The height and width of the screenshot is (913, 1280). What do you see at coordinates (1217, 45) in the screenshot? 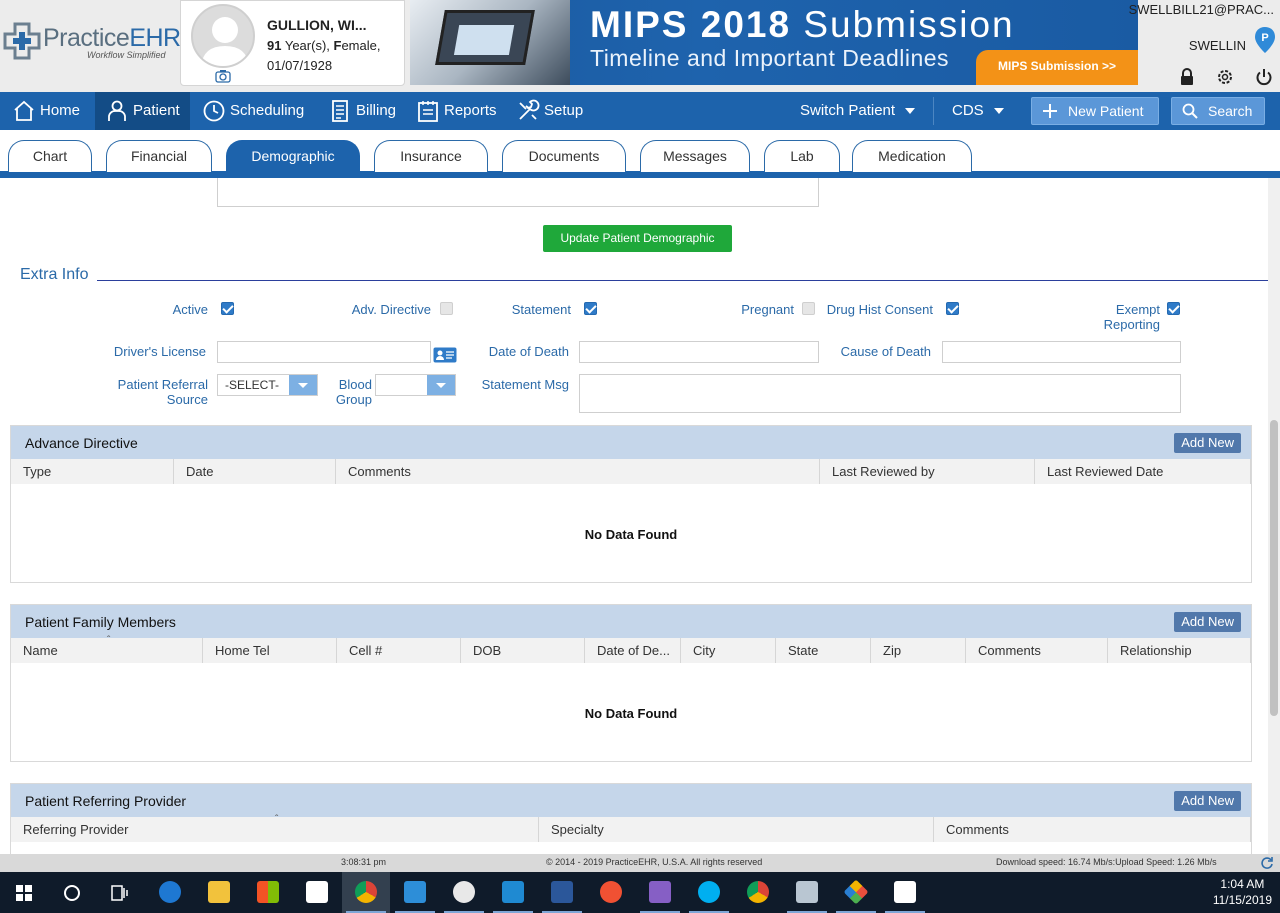
I see `user-name: SWELLIN` at bounding box center [1217, 45].